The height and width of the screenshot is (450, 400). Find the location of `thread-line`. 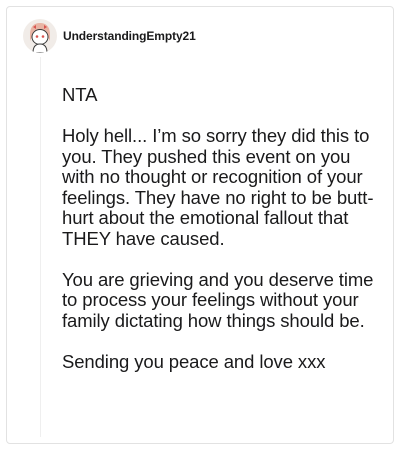

thread-line is located at coordinates (40, 247).